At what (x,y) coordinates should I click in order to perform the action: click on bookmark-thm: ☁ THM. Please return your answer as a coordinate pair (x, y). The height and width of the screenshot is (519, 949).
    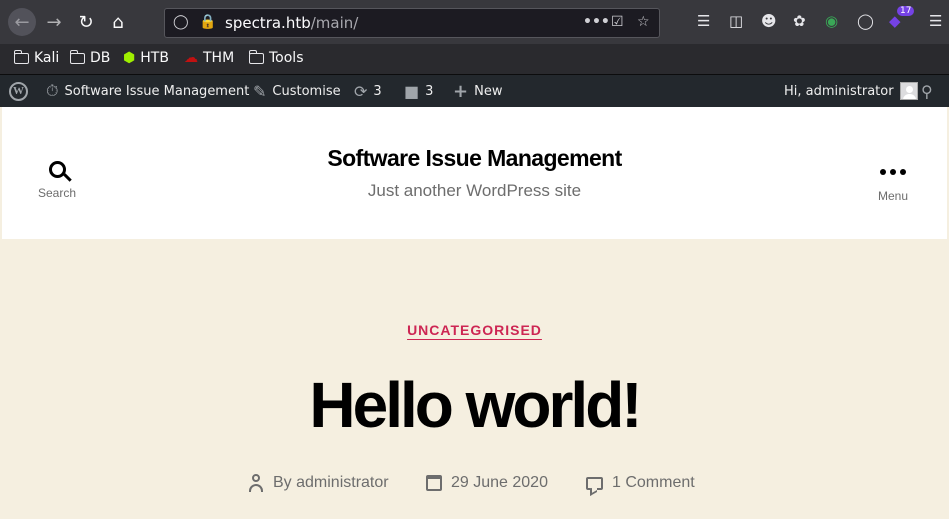
    Looking at the image, I should click on (209, 58).